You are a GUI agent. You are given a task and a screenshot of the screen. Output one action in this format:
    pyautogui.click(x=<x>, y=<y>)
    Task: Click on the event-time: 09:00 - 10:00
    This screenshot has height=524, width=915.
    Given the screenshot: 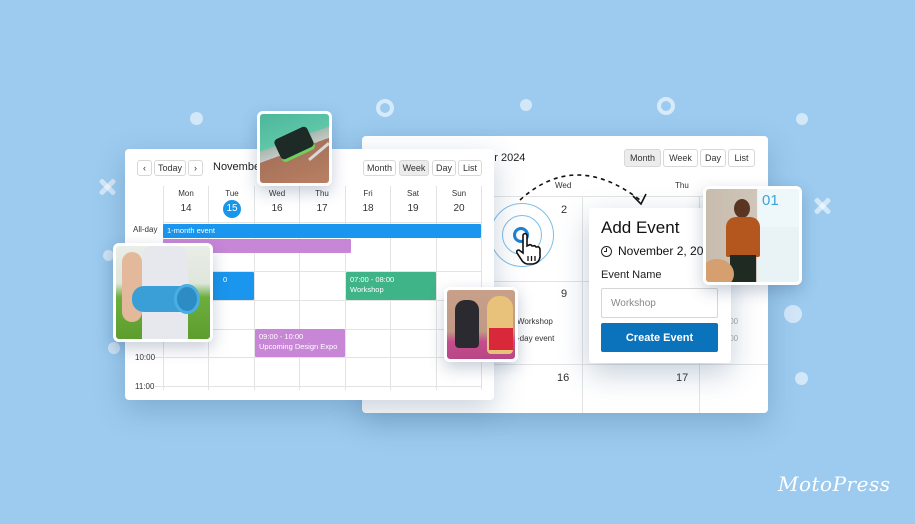 What is the action you would take?
    pyautogui.click(x=281, y=336)
    